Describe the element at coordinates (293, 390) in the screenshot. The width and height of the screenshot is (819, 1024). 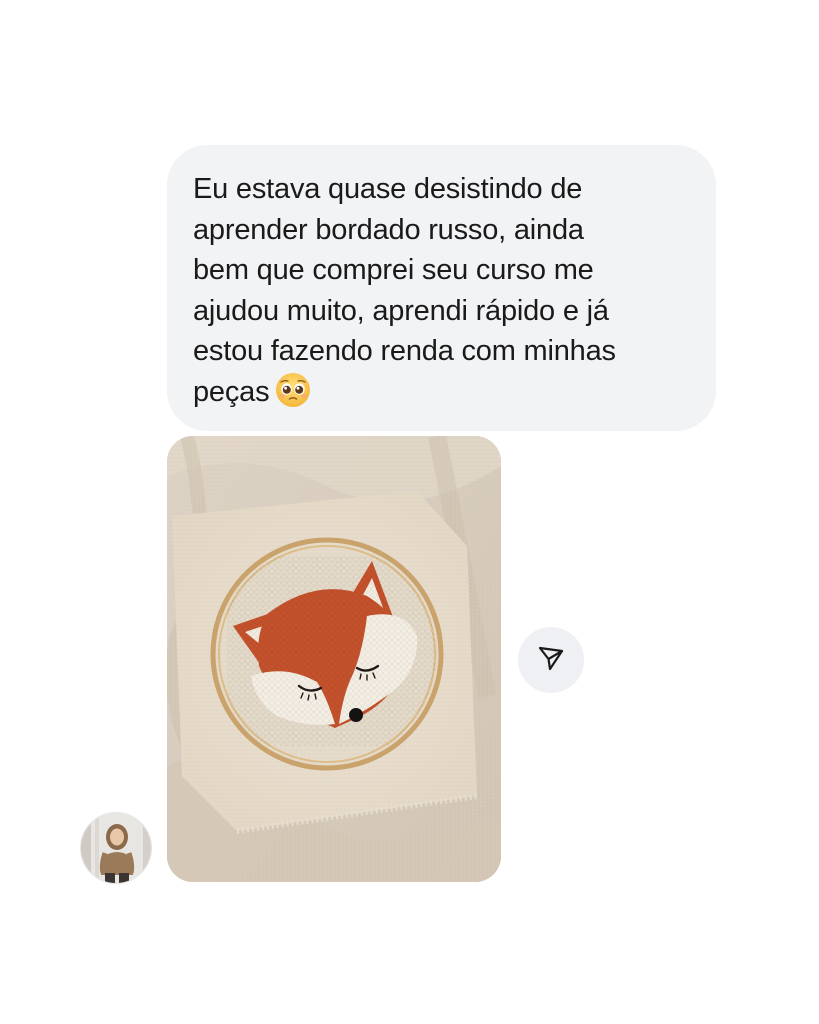
I see `pleading-face-emoji-icon` at that location.